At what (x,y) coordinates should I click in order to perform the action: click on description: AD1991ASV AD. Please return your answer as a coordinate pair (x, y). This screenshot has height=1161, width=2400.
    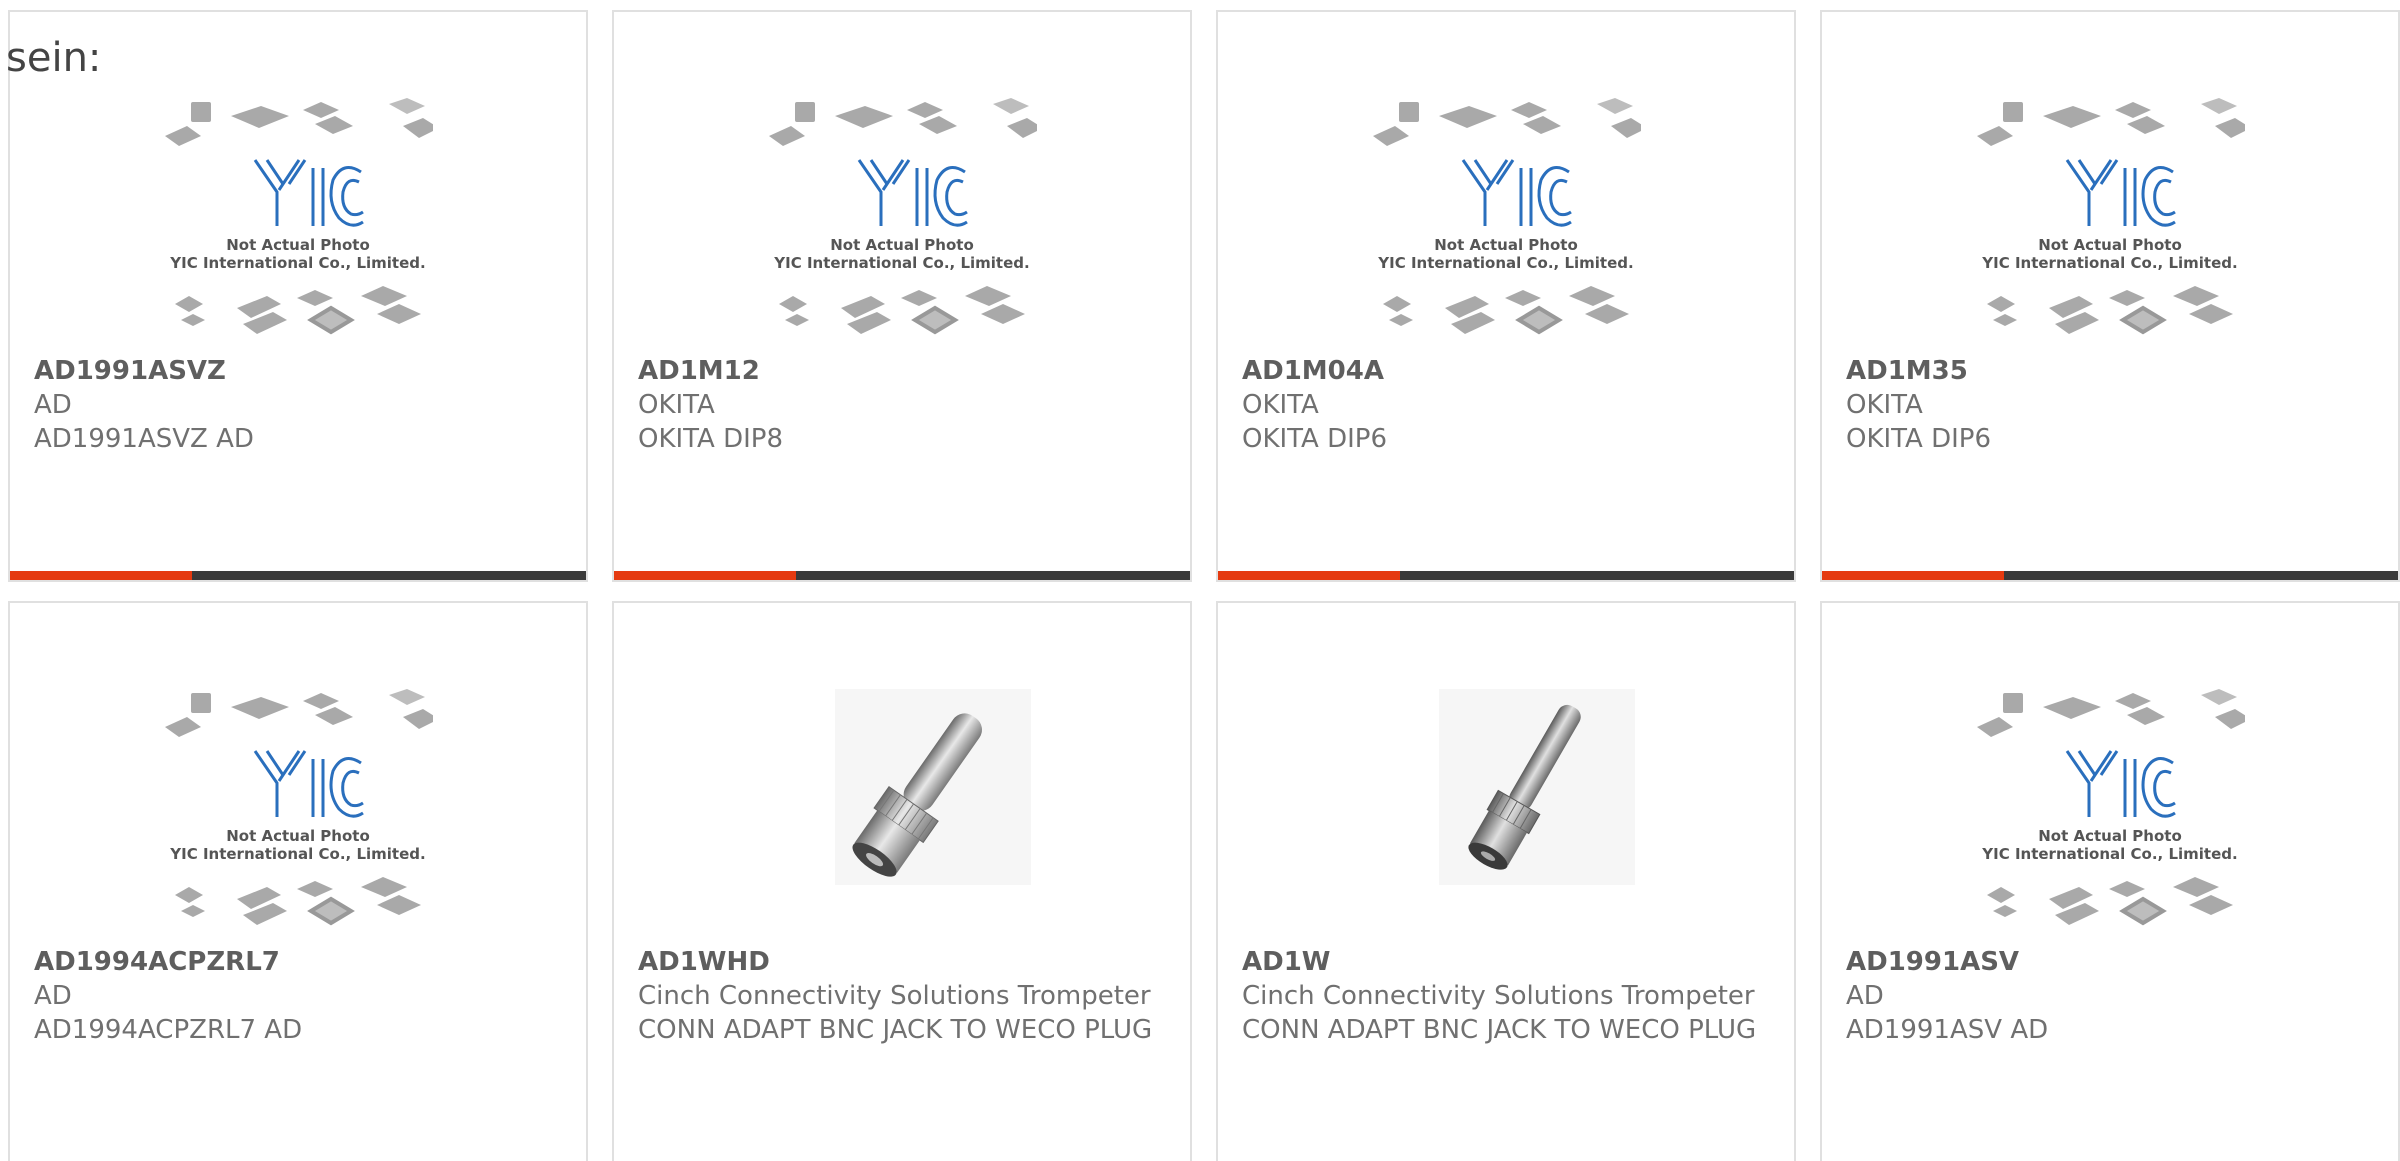
    Looking at the image, I should click on (1947, 1030).